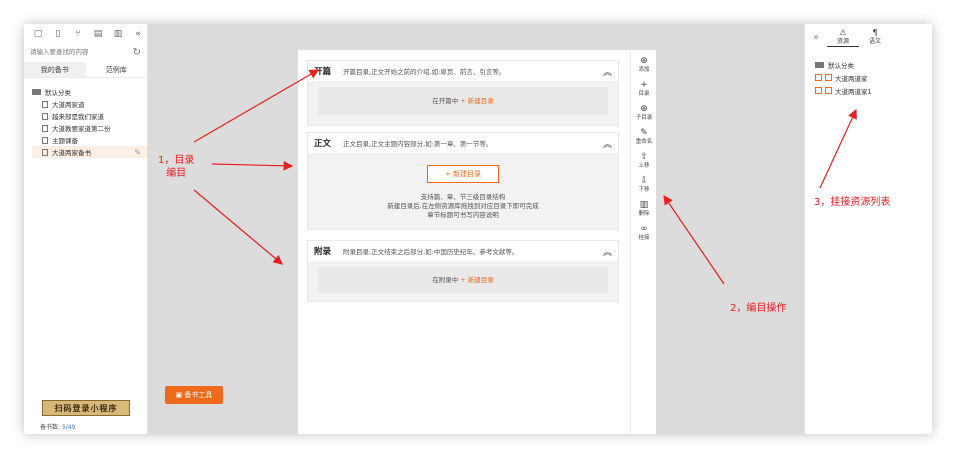 This screenshot has height=458, width=957. What do you see at coordinates (238, 227) in the screenshot?
I see `arrow-1c` at bounding box center [238, 227].